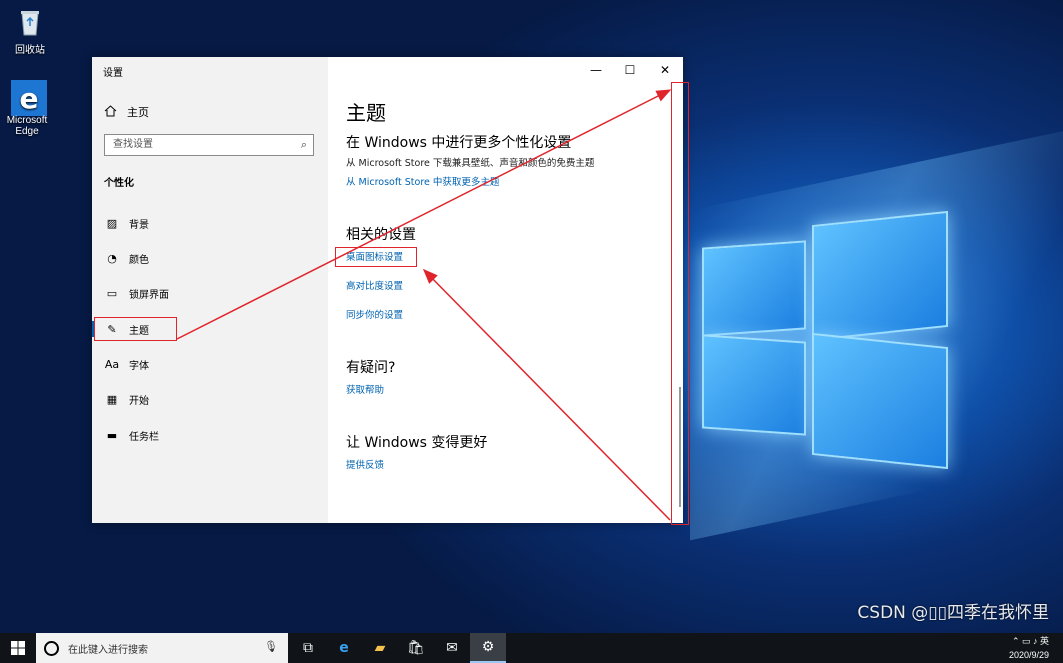  I want to click on taskbar-search-placeholder: 在此键入进行搜索, so click(108, 650).